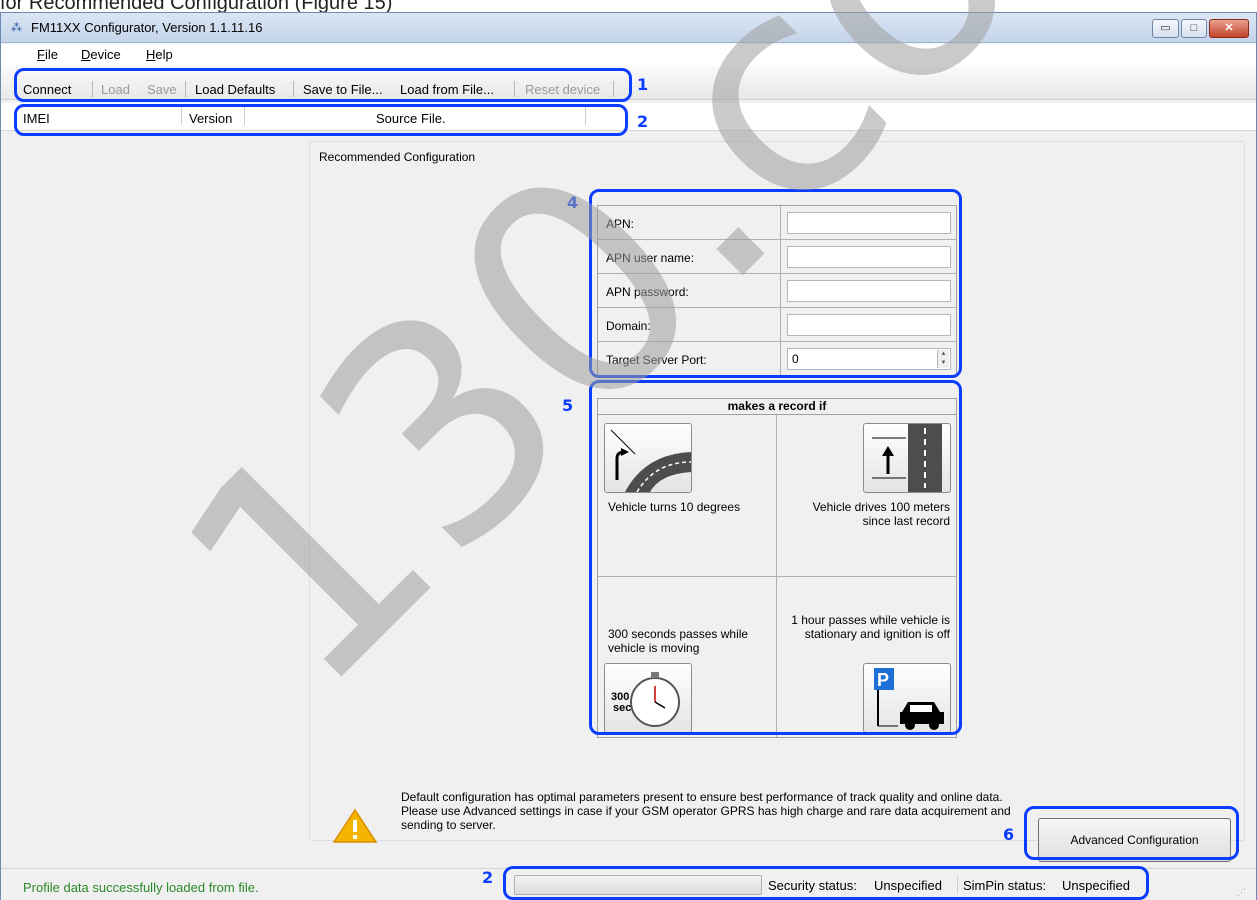 The height and width of the screenshot is (900, 1257). I want to click on callout-2-status: 2, so click(488, 877).